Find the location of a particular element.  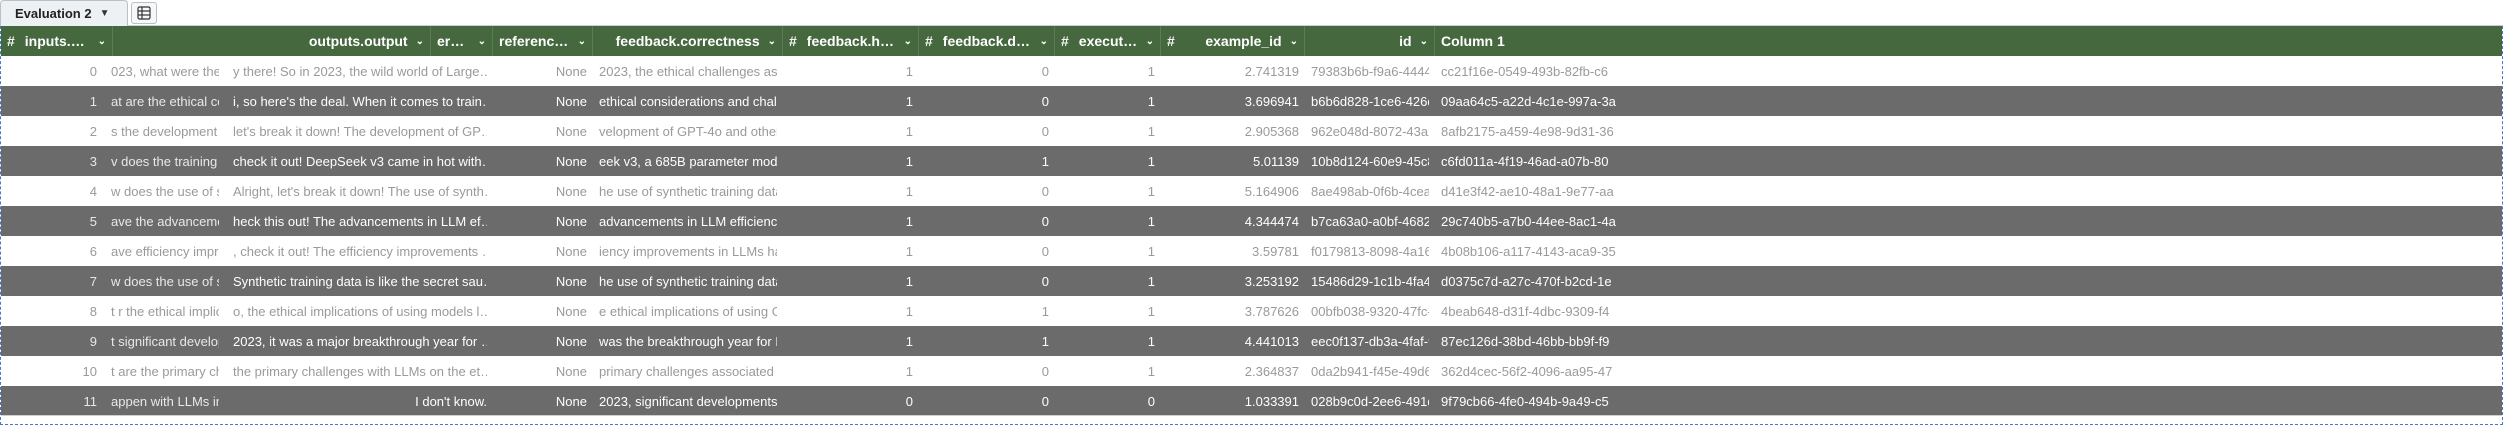

column-header-corr: feedback.correctness ⌄ is located at coordinates (688, 41).